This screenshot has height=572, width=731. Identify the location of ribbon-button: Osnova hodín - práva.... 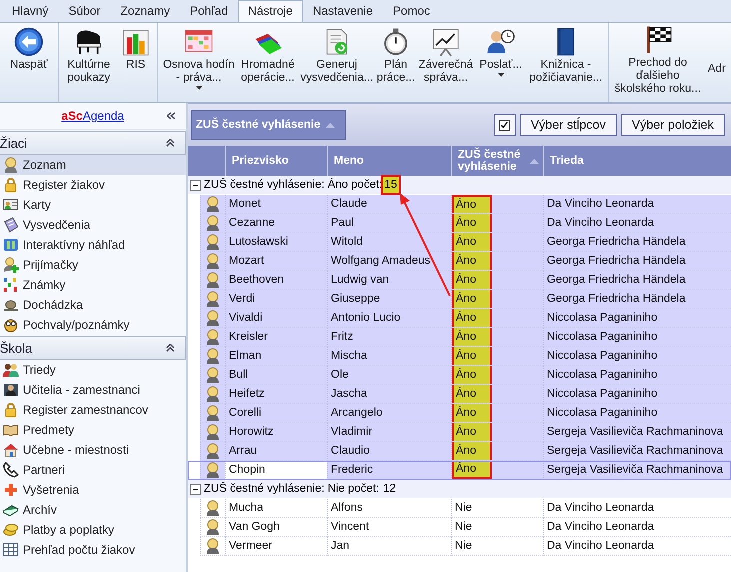
(199, 62).